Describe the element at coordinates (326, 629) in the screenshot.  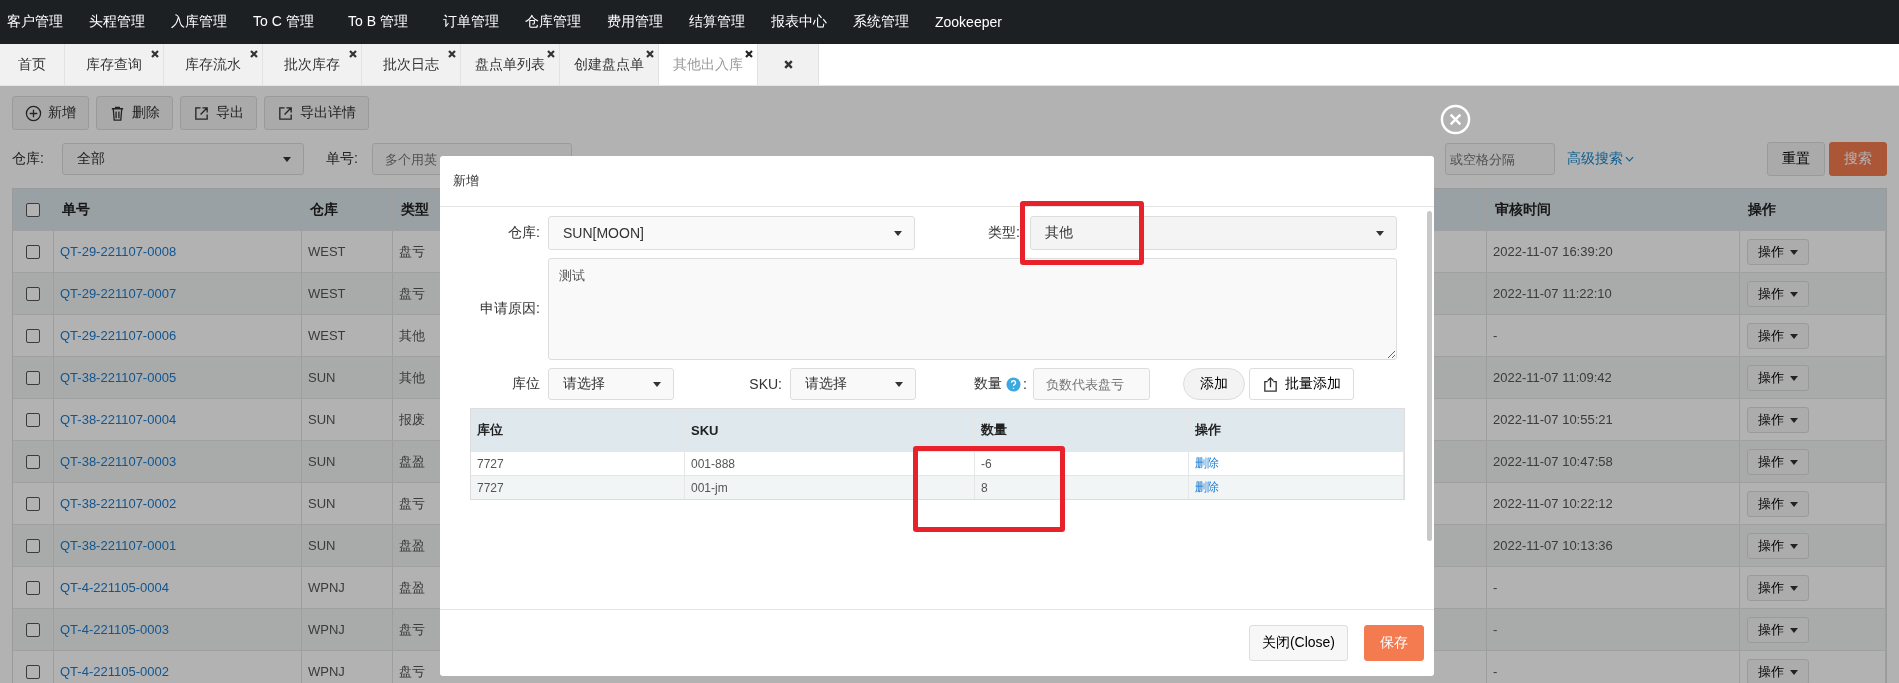
I see `table-cell: WPNJ` at that location.